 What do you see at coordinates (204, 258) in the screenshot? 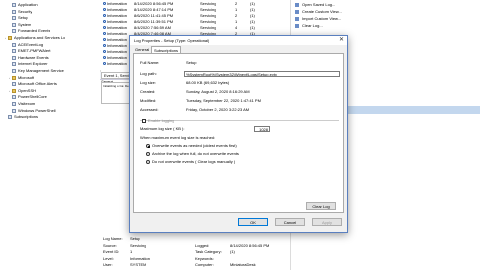
I see `detail-key: Keywords:` at bounding box center [204, 258].